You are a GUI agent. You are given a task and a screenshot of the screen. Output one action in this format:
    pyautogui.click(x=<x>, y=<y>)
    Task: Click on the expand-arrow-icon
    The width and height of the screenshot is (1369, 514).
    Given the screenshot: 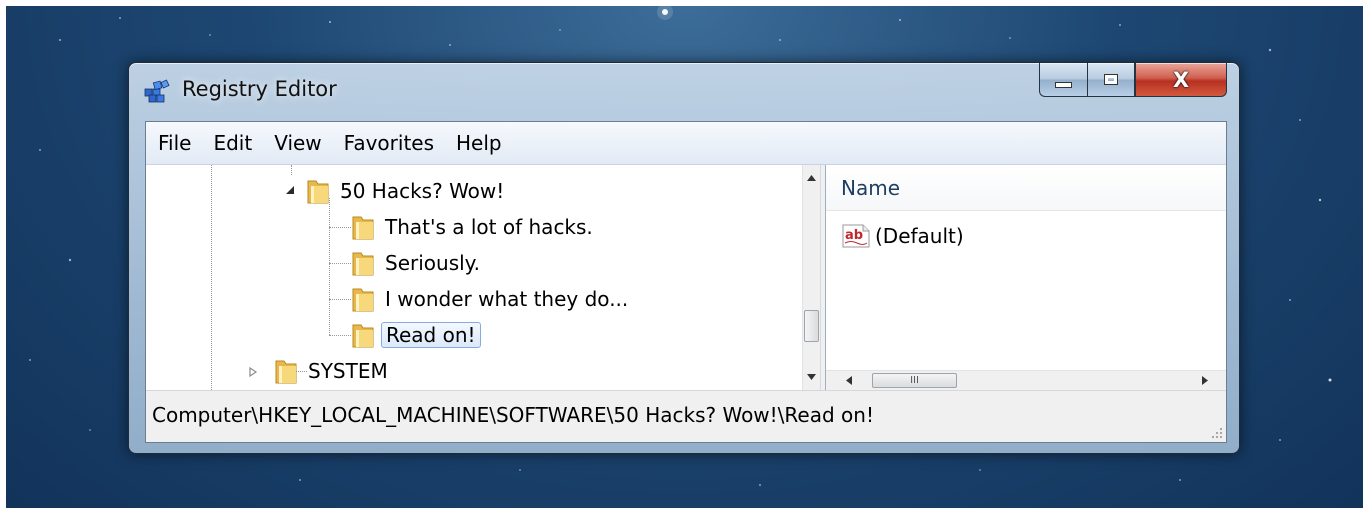 What is the action you would take?
    pyautogui.click(x=253, y=372)
    